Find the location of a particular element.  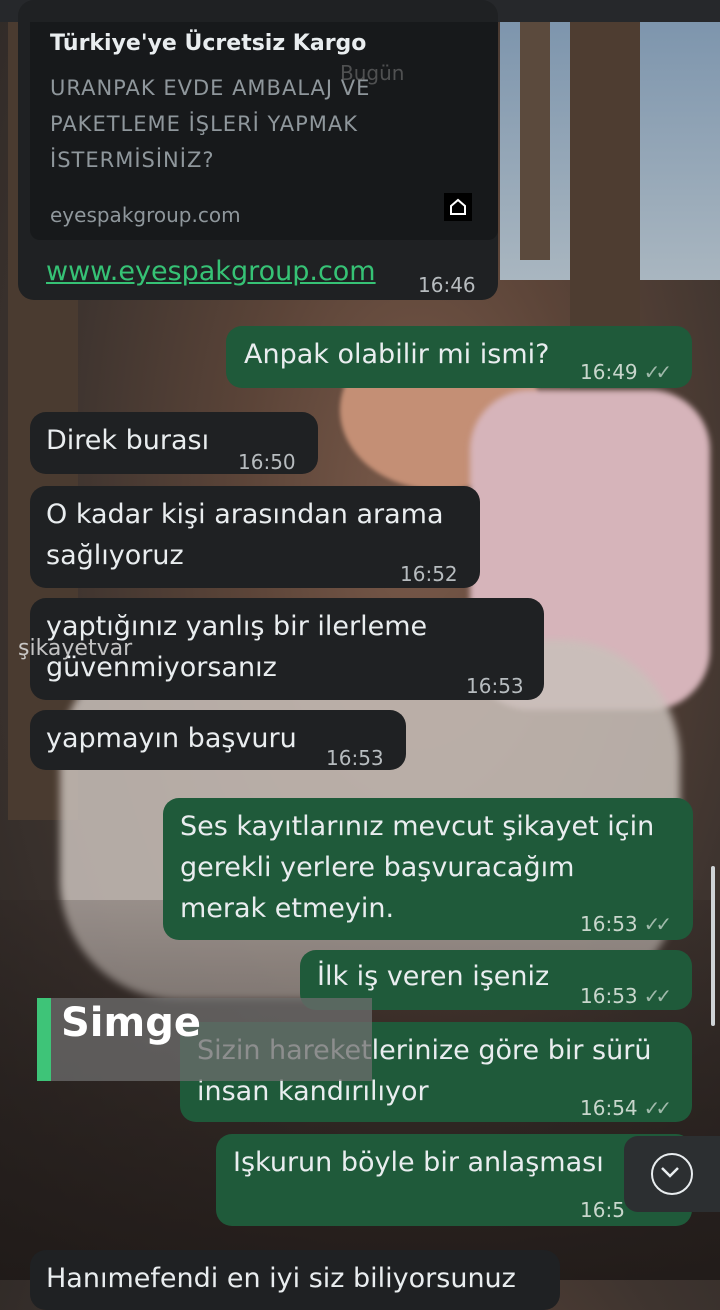

chevron-down-icon is located at coordinates (670, 1172).